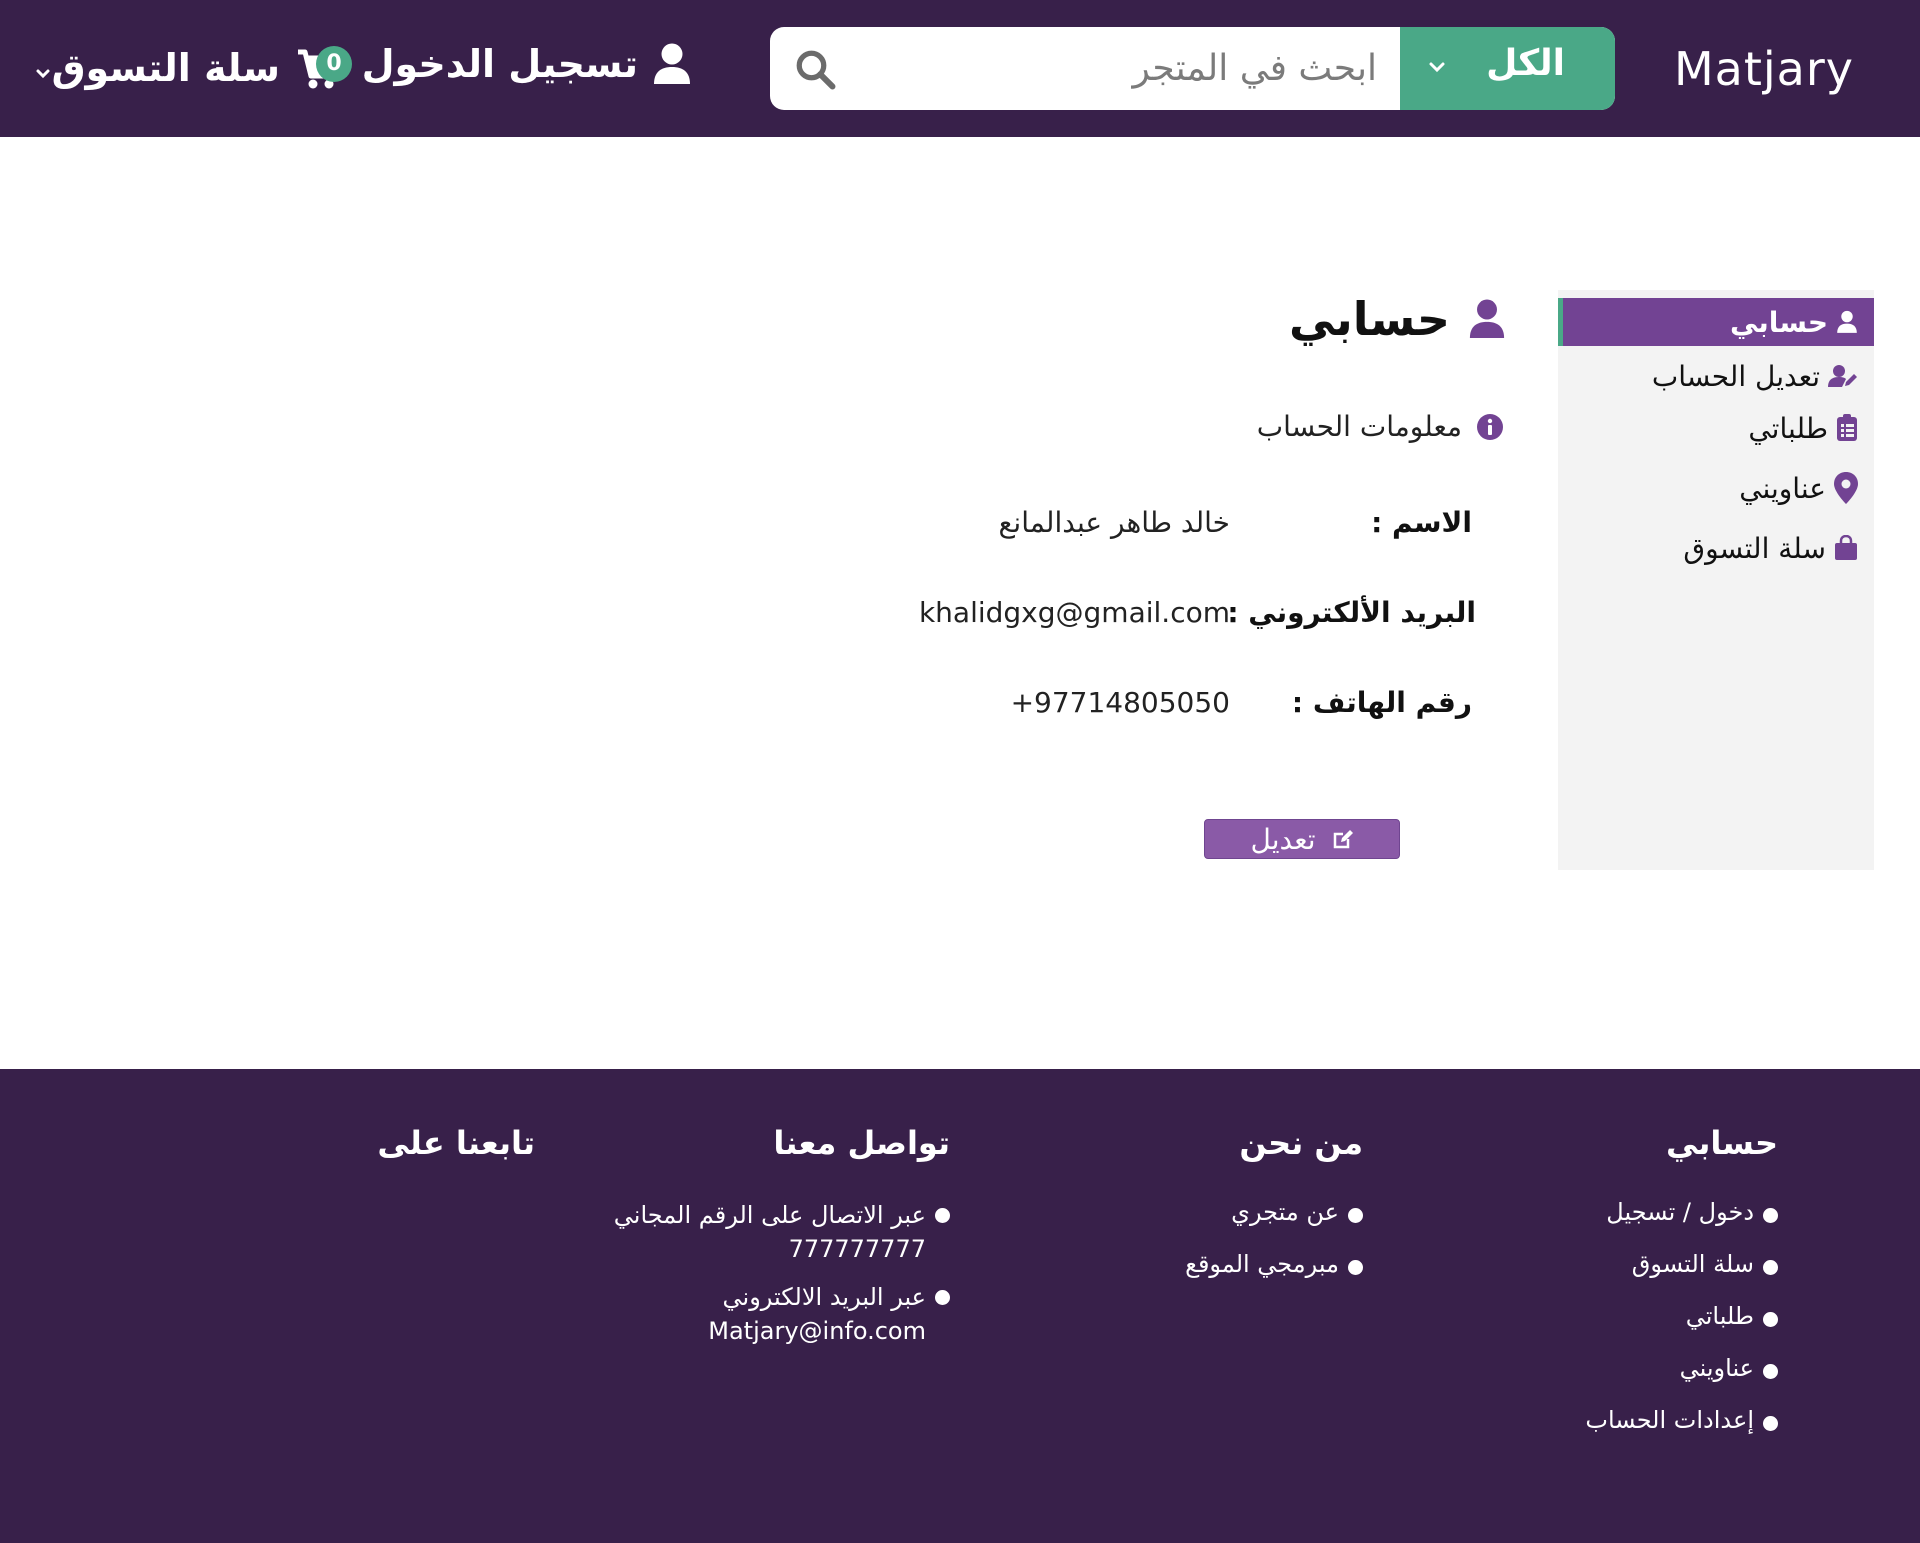  I want to click on footer-col-about: من نحن عن متجري مبرمجي الموقع, so click(1274, 1201).